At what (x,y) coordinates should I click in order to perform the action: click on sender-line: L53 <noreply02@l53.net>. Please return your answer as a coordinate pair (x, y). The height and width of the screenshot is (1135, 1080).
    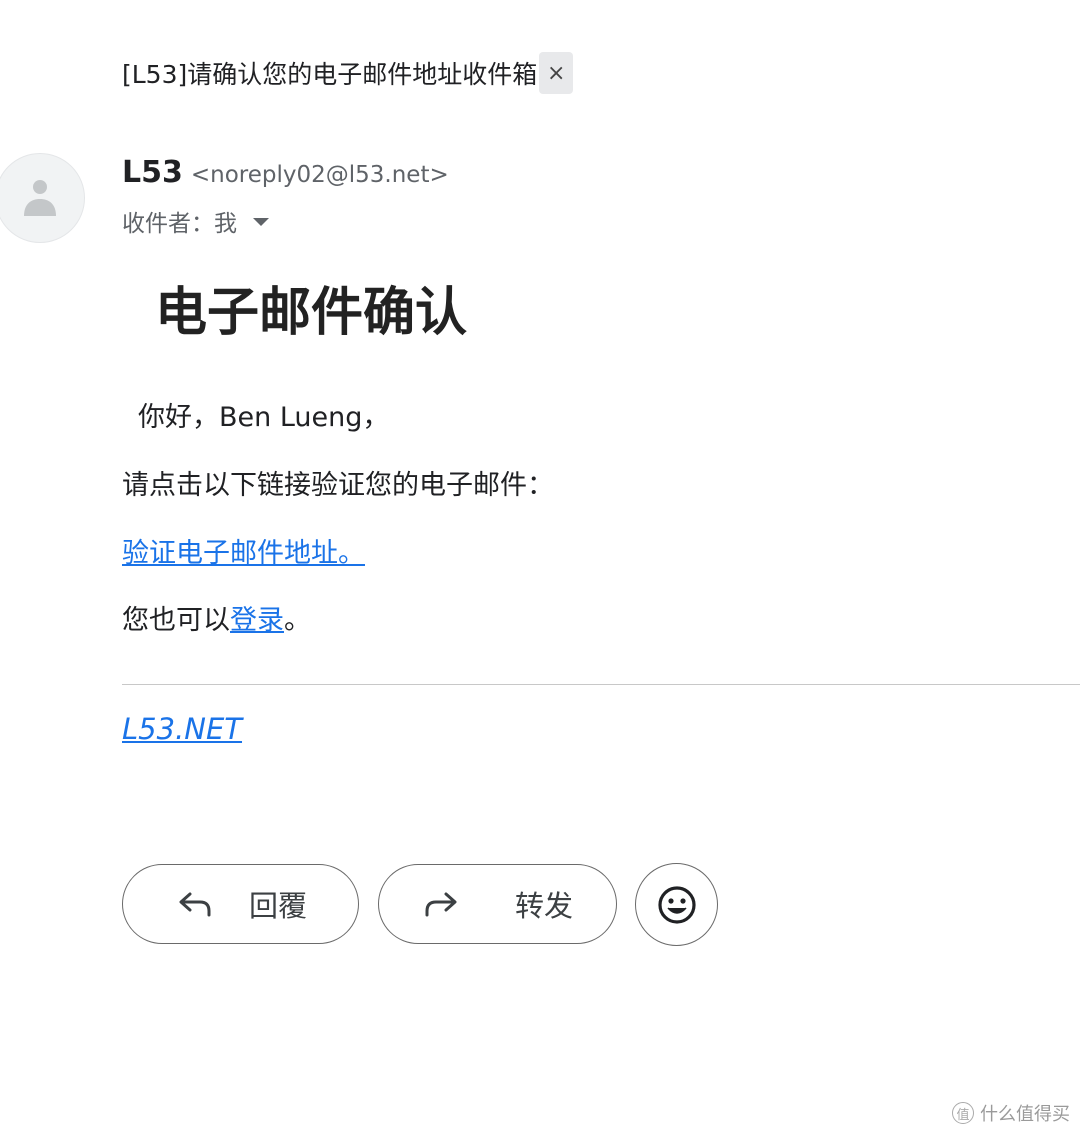
    Looking at the image, I should click on (285, 172).